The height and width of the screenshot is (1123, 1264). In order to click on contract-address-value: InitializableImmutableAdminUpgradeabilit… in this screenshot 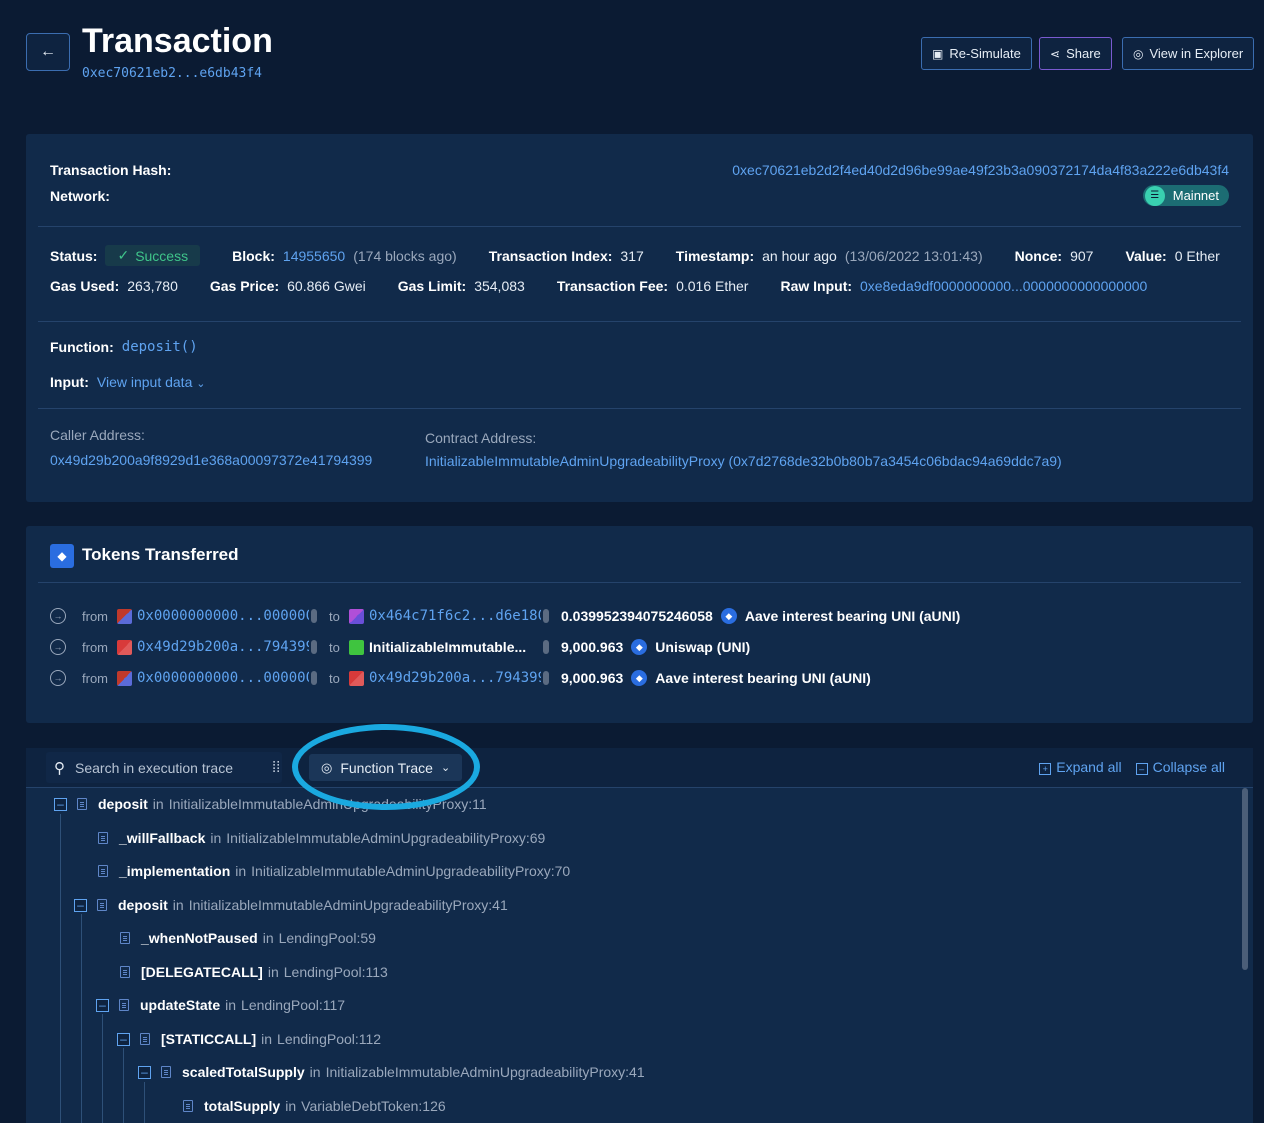, I will do `click(743, 461)`.